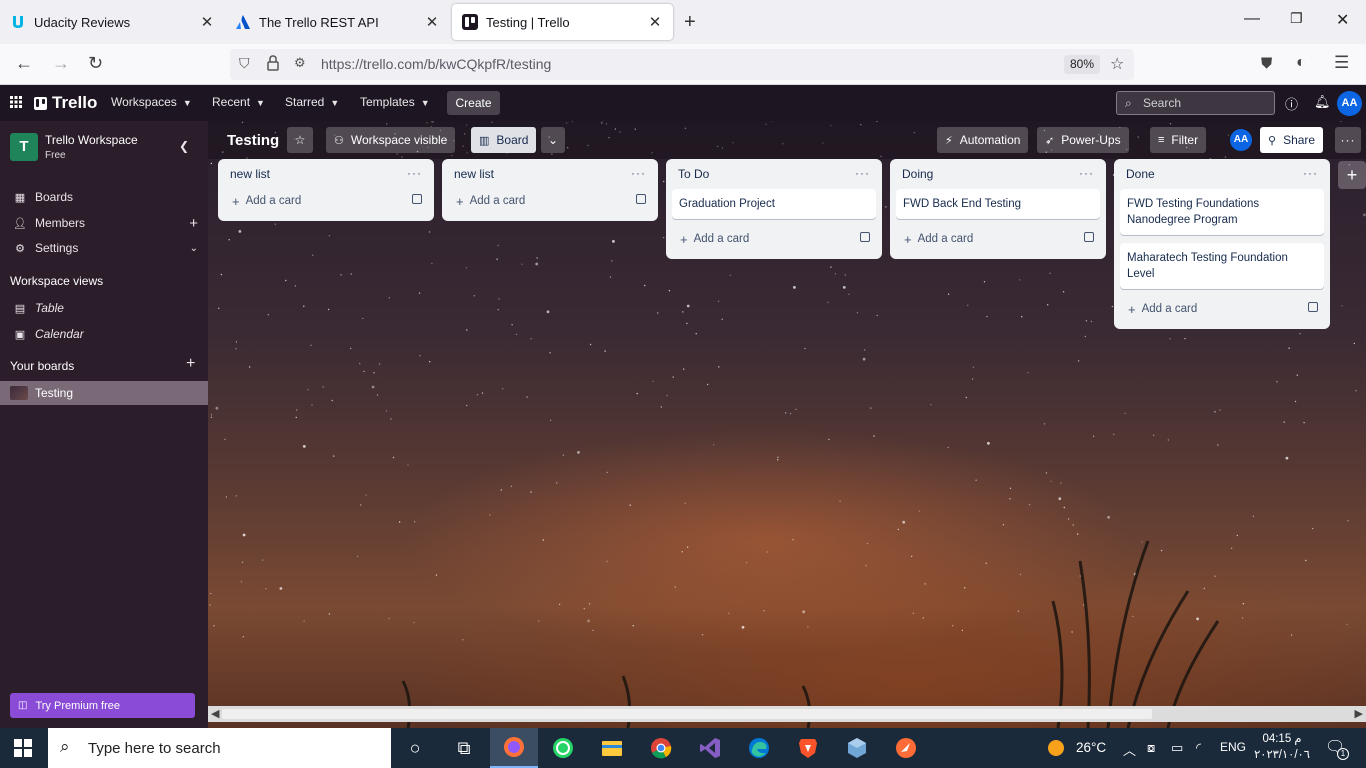  Describe the element at coordinates (104, 393) in the screenshot. I see `sidebar-board-testing: Testing` at that location.